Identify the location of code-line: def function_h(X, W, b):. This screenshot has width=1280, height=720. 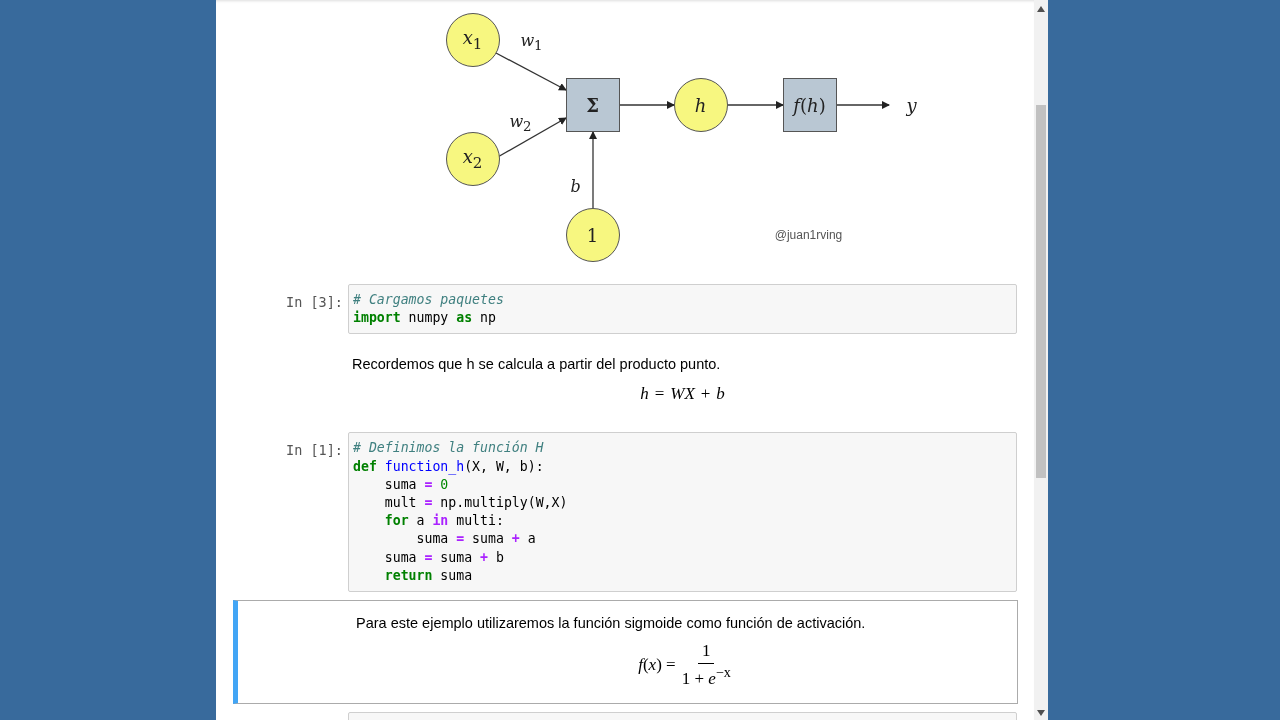
(449, 466).